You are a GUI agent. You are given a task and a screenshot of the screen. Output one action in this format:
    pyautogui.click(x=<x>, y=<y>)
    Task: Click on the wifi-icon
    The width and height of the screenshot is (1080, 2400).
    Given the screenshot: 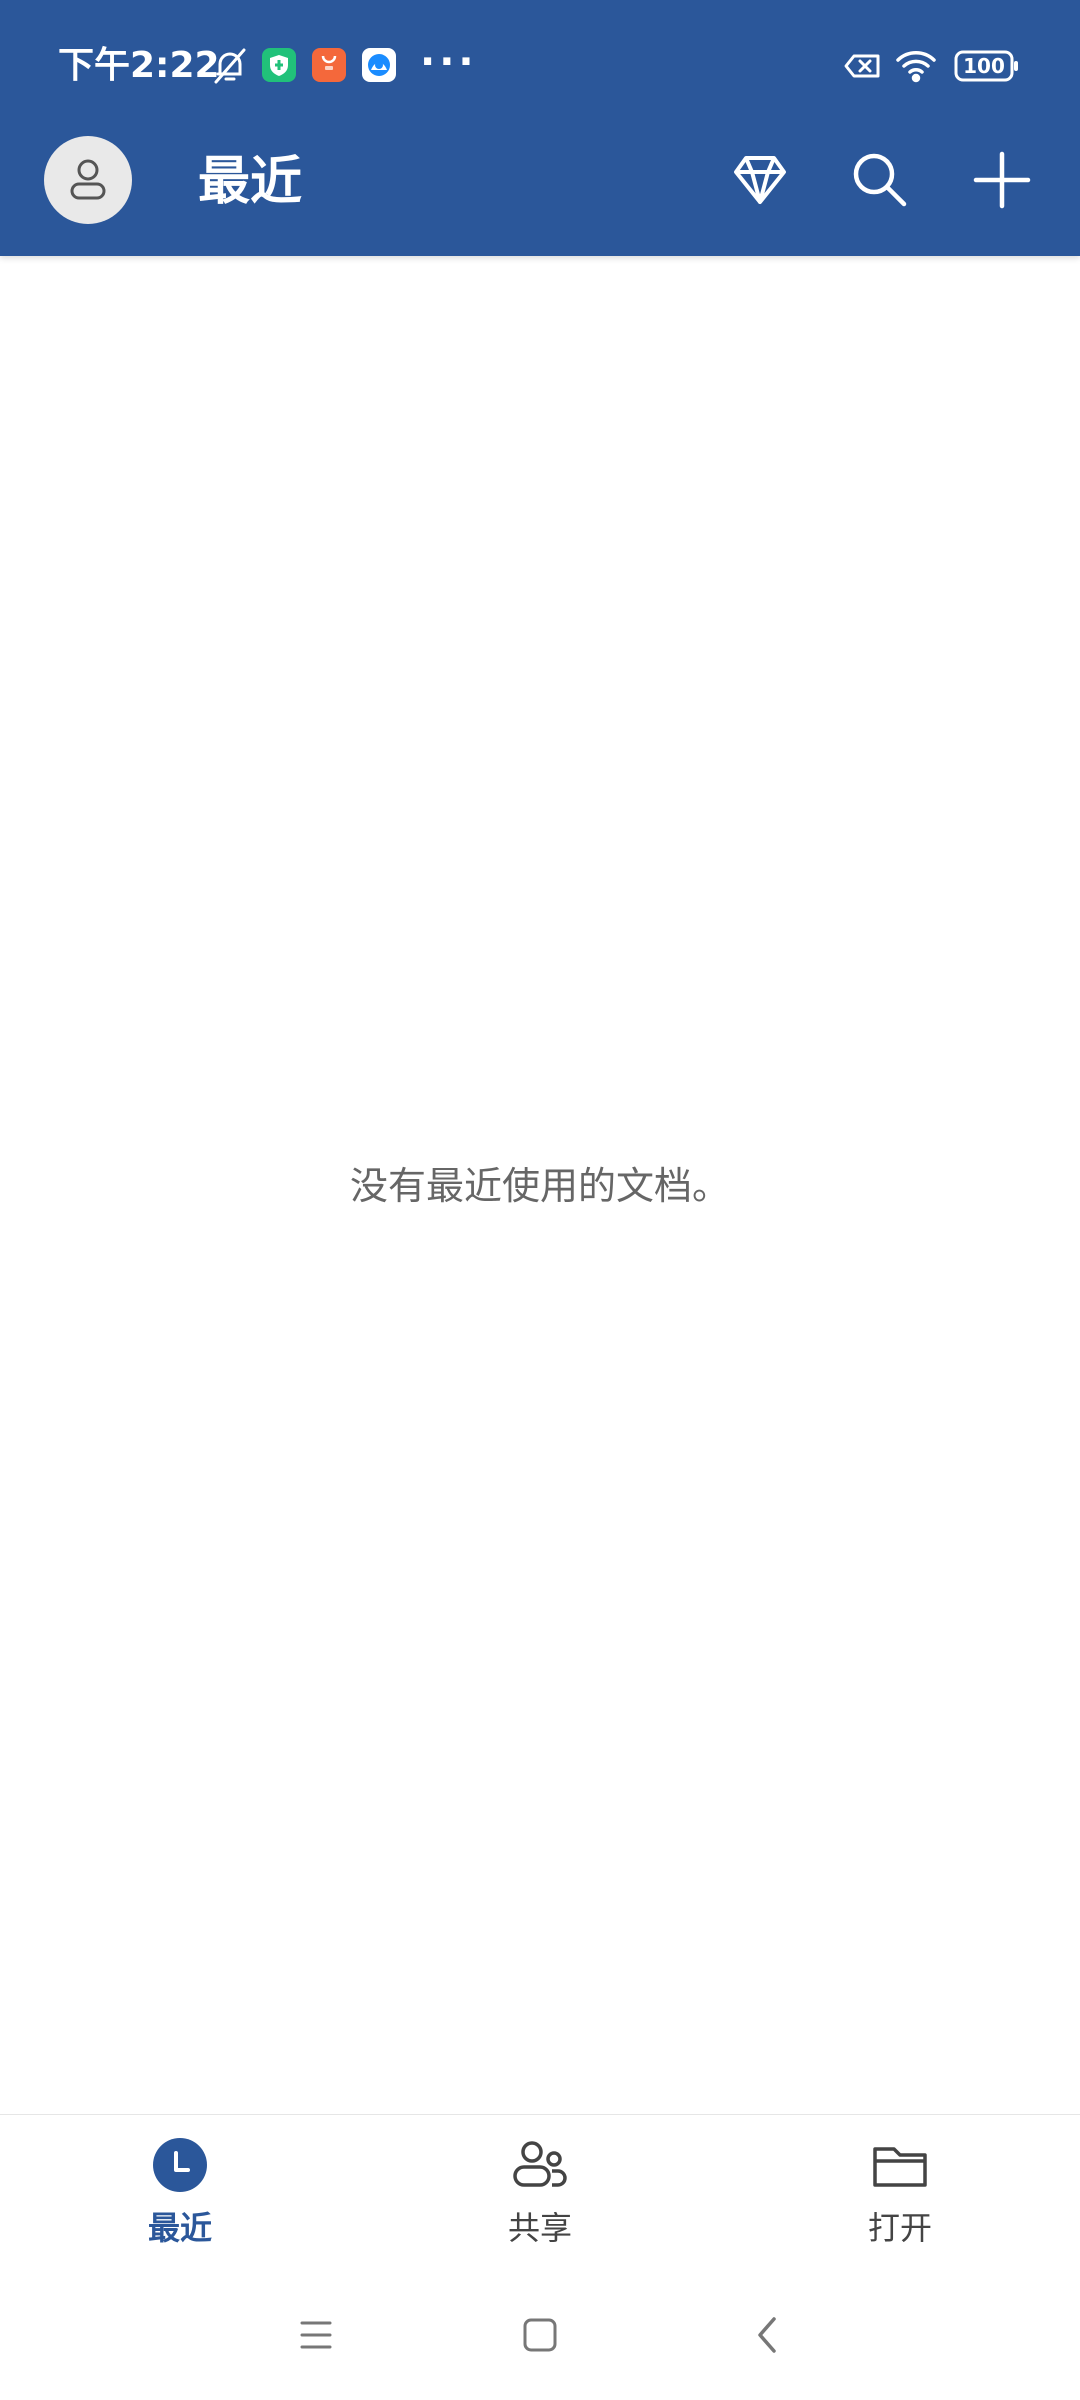 What is the action you would take?
    pyautogui.click(x=916, y=66)
    